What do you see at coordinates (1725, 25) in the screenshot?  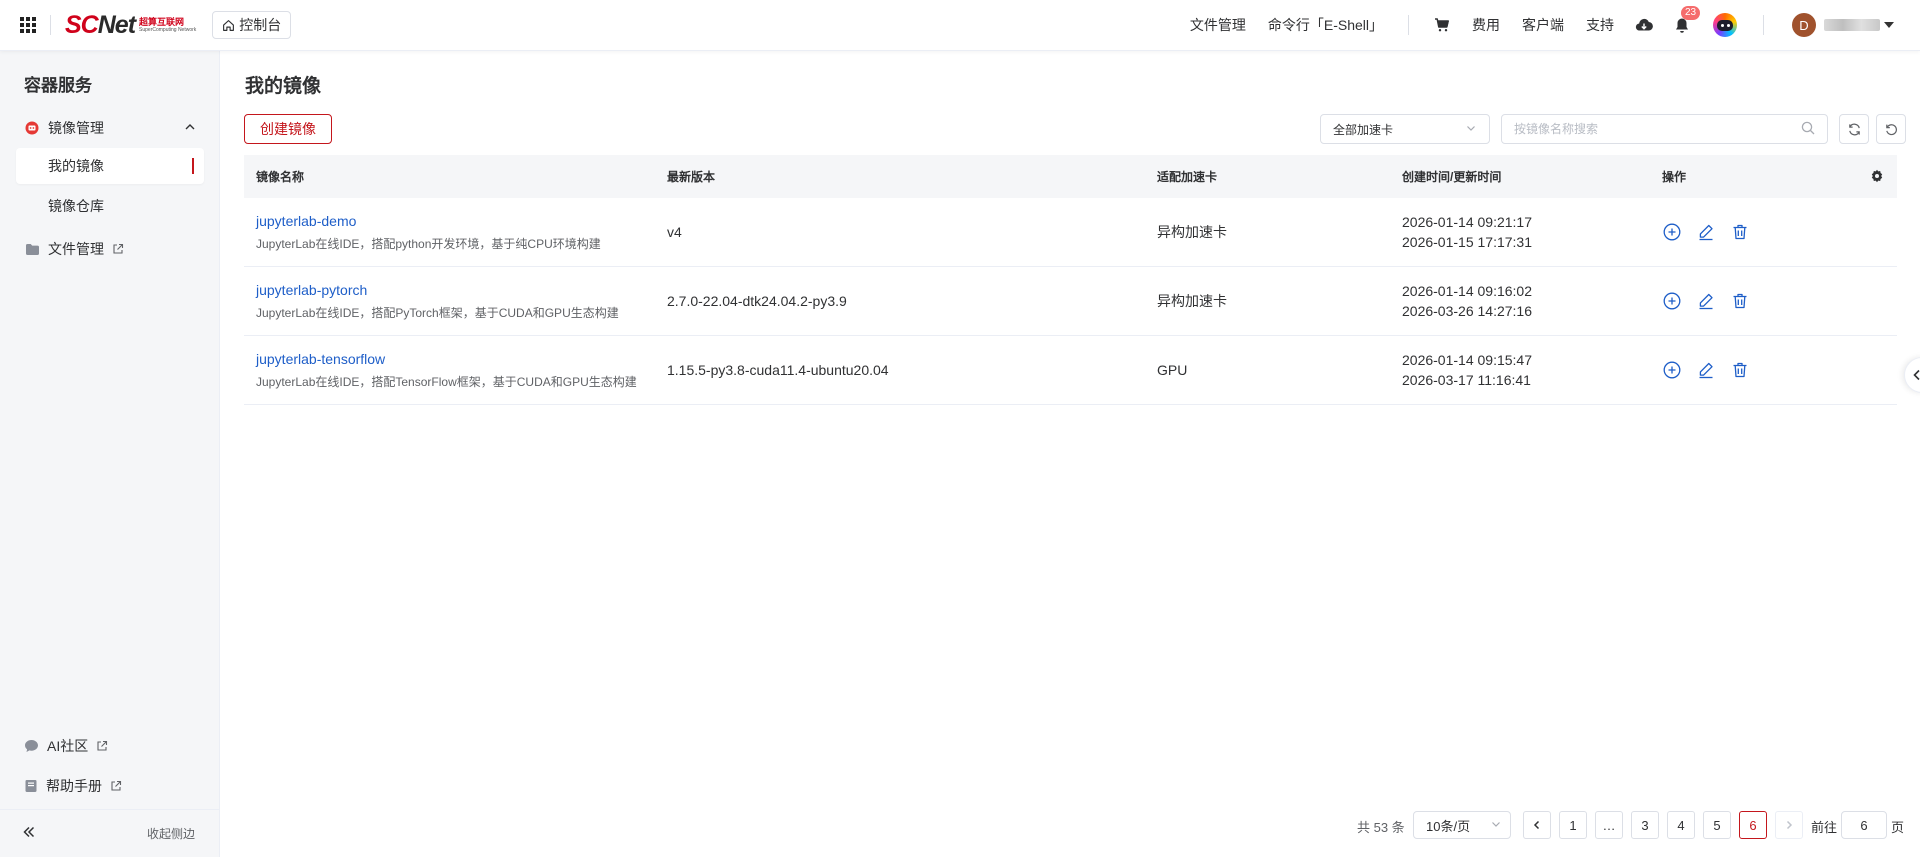 I see `ai-assistant-icon` at bounding box center [1725, 25].